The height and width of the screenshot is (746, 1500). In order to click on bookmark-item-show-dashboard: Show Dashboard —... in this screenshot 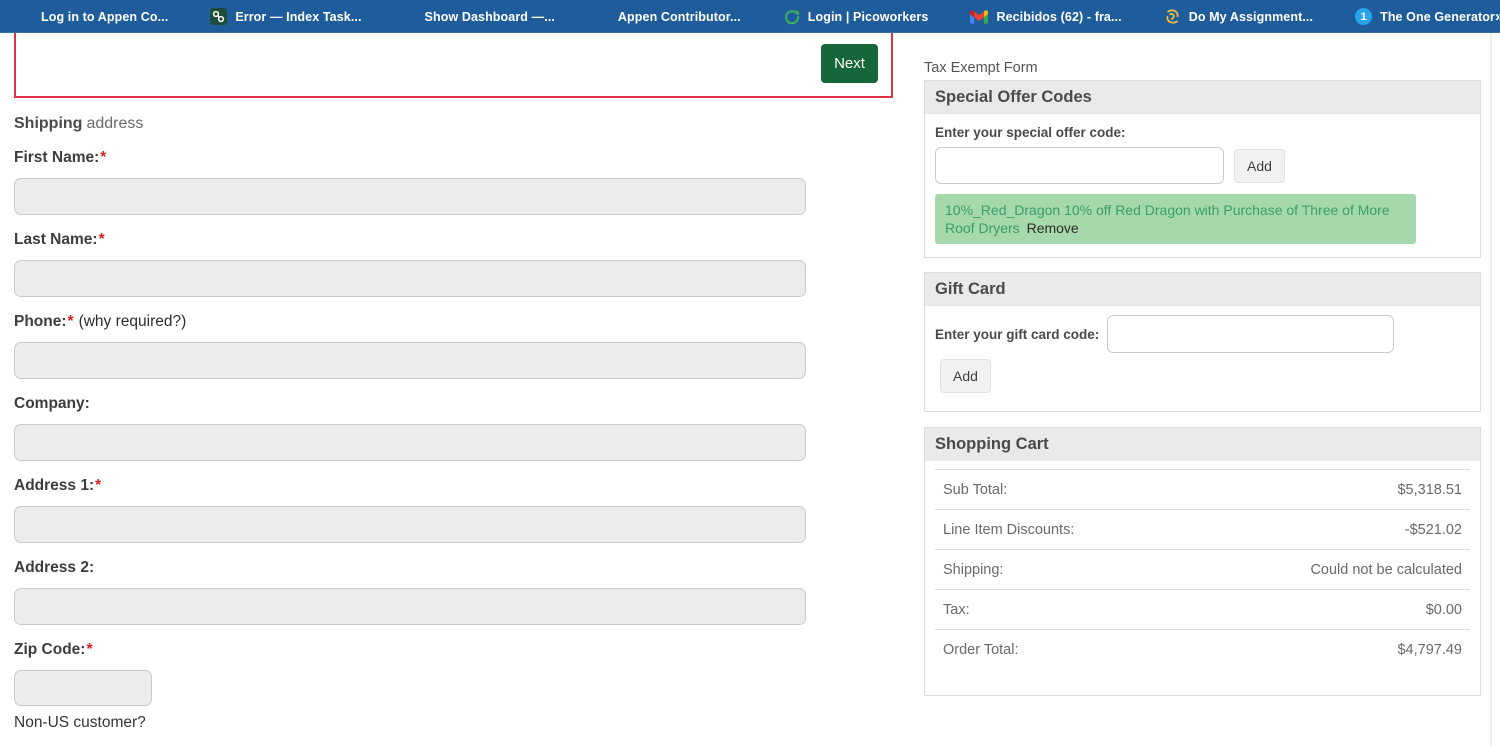, I will do `click(478, 16)`.